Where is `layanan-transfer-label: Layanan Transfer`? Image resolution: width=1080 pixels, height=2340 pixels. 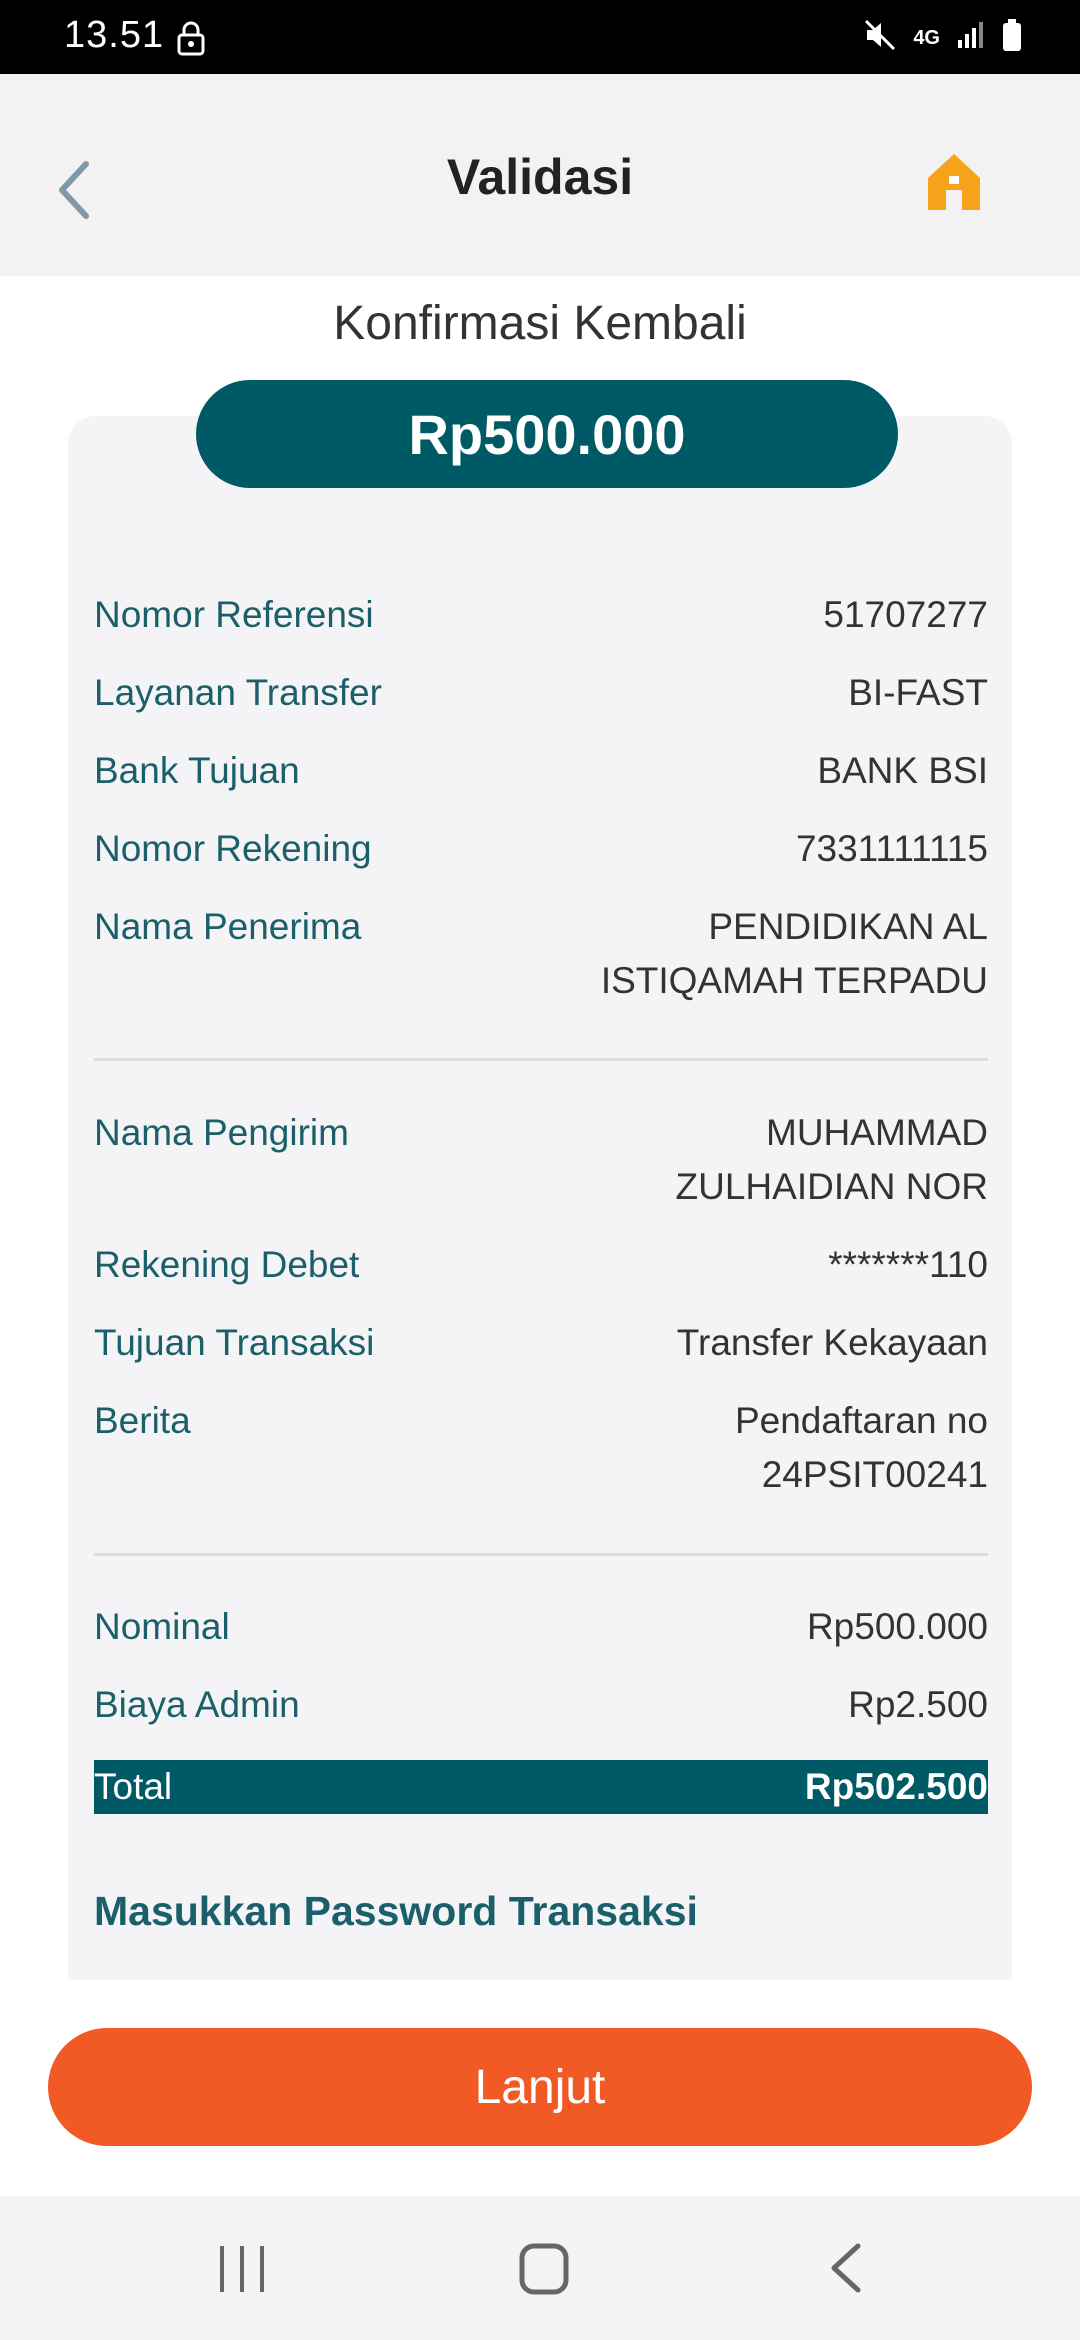 layanan-transfer-label: Layanan Transfer is located at coordinates (238, 692).